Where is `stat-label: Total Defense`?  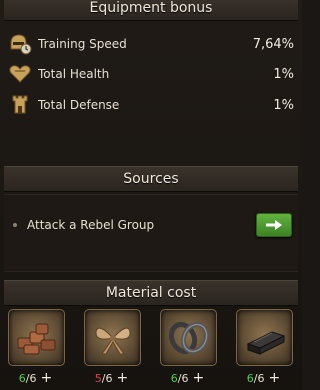 stat-label: Total Defense is located at coordinates (79, 105).